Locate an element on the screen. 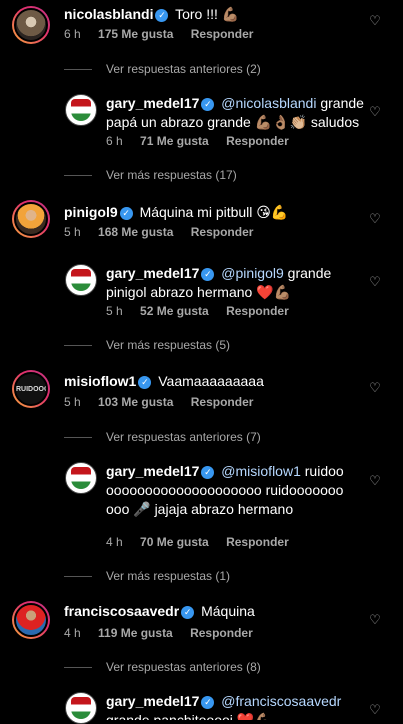 This screenshot has width=403, height=724. username: pinigol9 is located at coordinates (91, 212).